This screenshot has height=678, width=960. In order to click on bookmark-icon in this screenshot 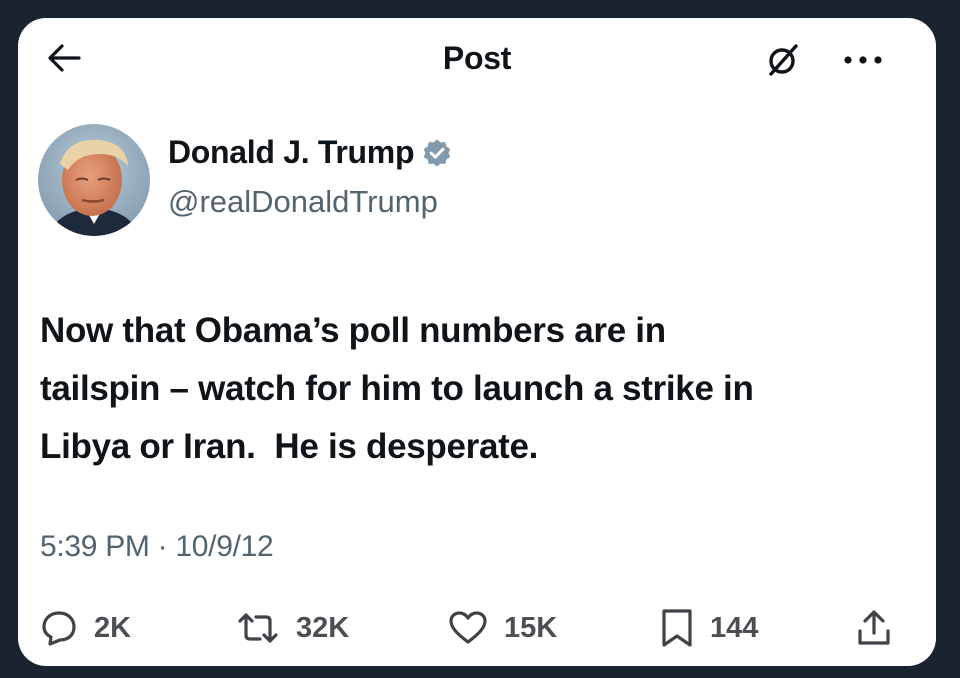, I will do `click(677, 628)`.